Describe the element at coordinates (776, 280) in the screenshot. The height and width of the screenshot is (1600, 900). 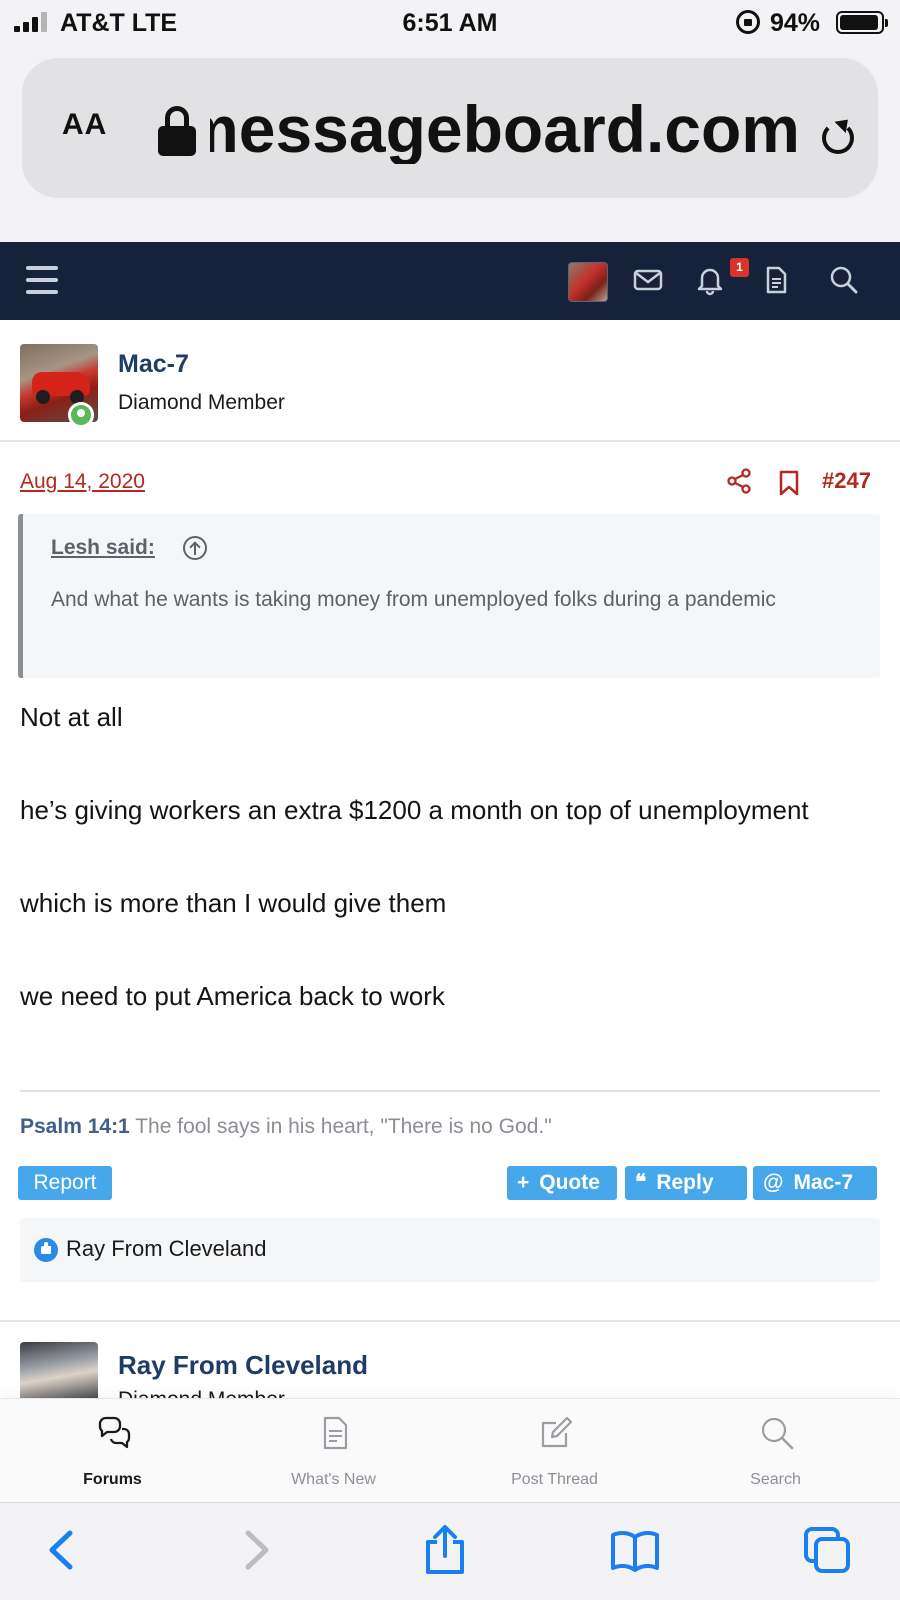
I see `whats-new-icon` at that location.